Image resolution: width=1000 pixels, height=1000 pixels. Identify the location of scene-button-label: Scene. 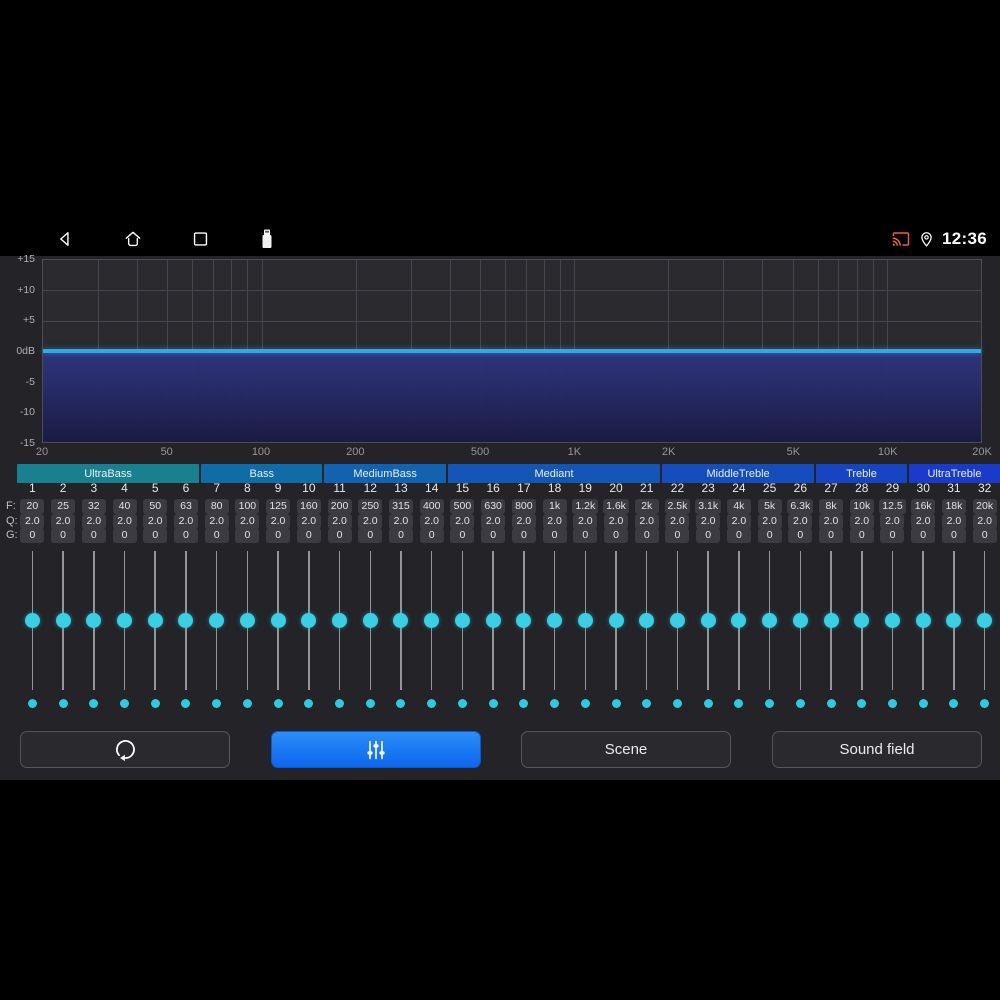
(626, 749).